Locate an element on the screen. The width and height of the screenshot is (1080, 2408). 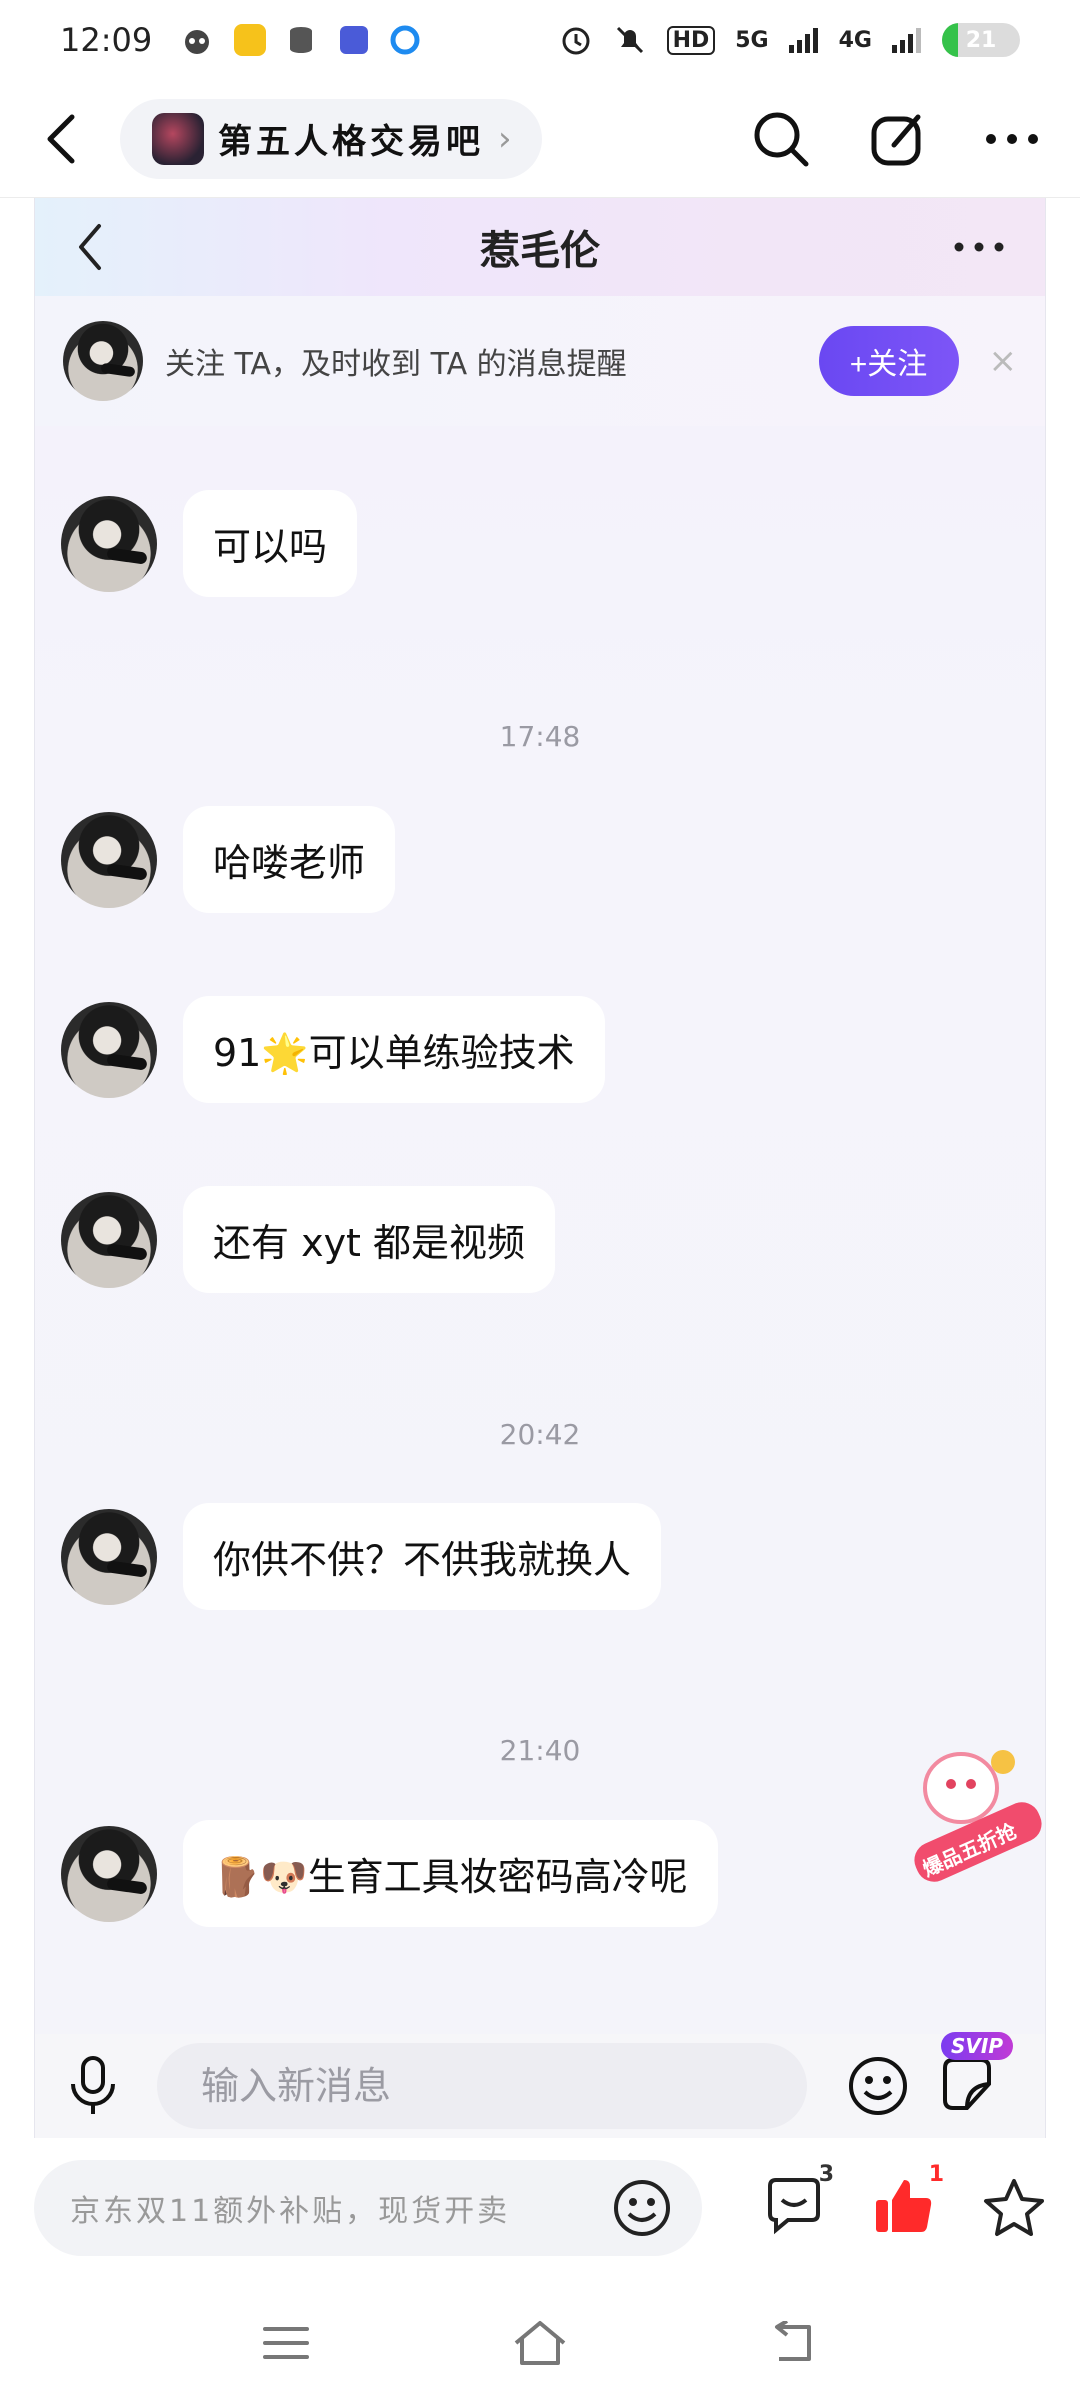
message-bubble: 可以吗 is located at coordinates (270, 543).